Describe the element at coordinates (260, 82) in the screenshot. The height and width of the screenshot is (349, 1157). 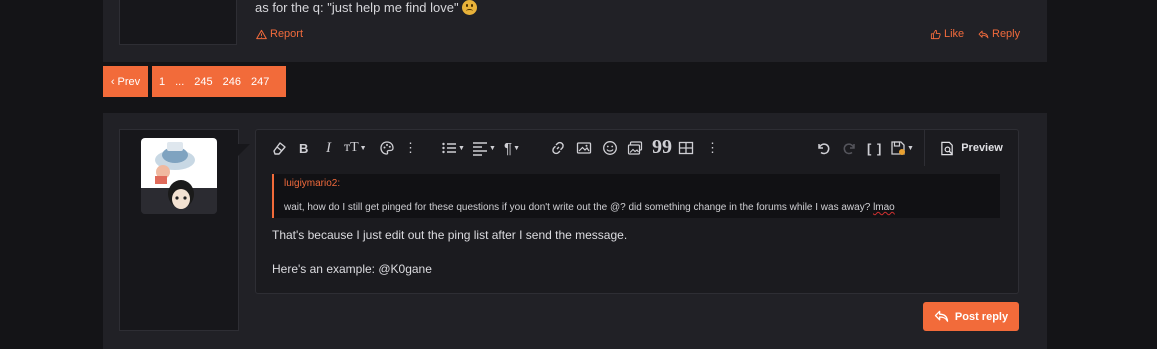
I see `page-link-247: 247` at that location.